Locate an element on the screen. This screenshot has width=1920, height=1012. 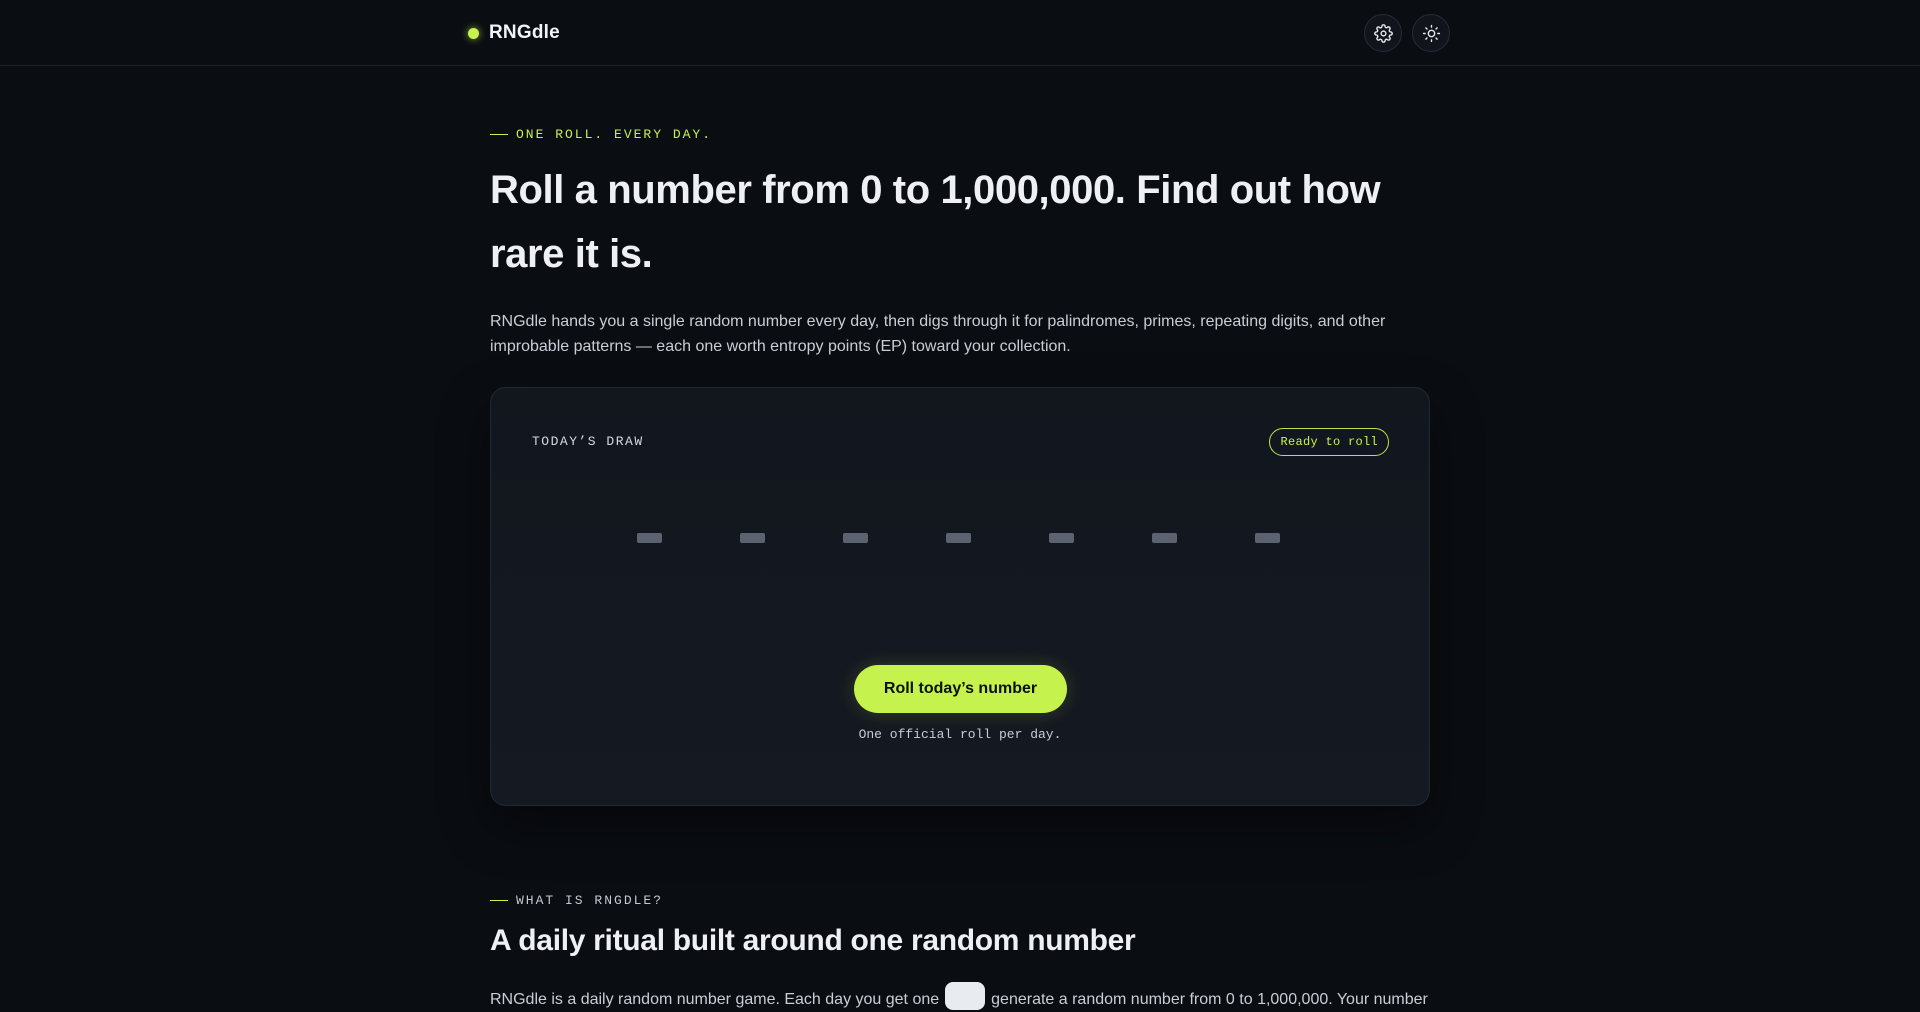
about-eyebrow: WHAT IS RNGDLE? is located at coordinates (576, 900).